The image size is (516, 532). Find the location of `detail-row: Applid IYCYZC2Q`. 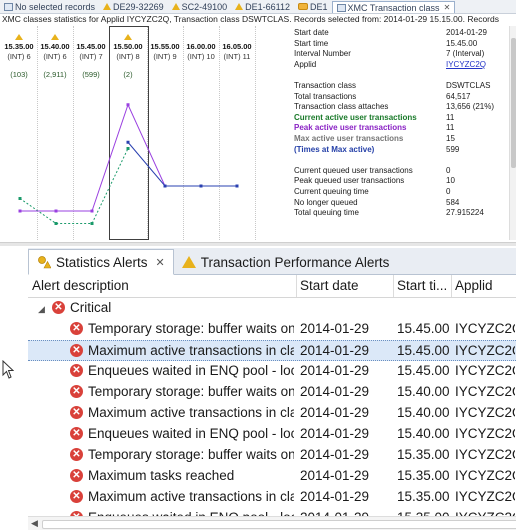

detail-row: Applid IYCYZC2Q is located at coordinates (400, 65).